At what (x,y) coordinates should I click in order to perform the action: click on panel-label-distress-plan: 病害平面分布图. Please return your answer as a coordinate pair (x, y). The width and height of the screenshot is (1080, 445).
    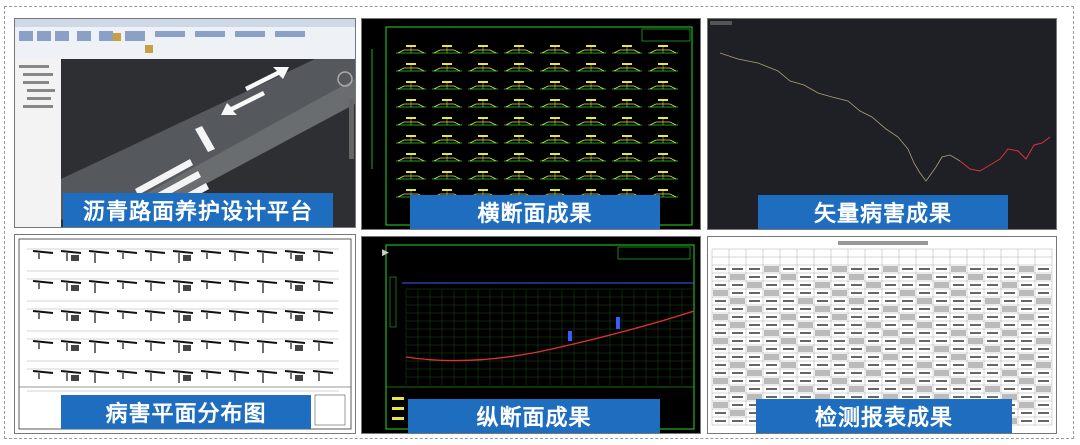
    Looking at the image, I should click on (186, 412).